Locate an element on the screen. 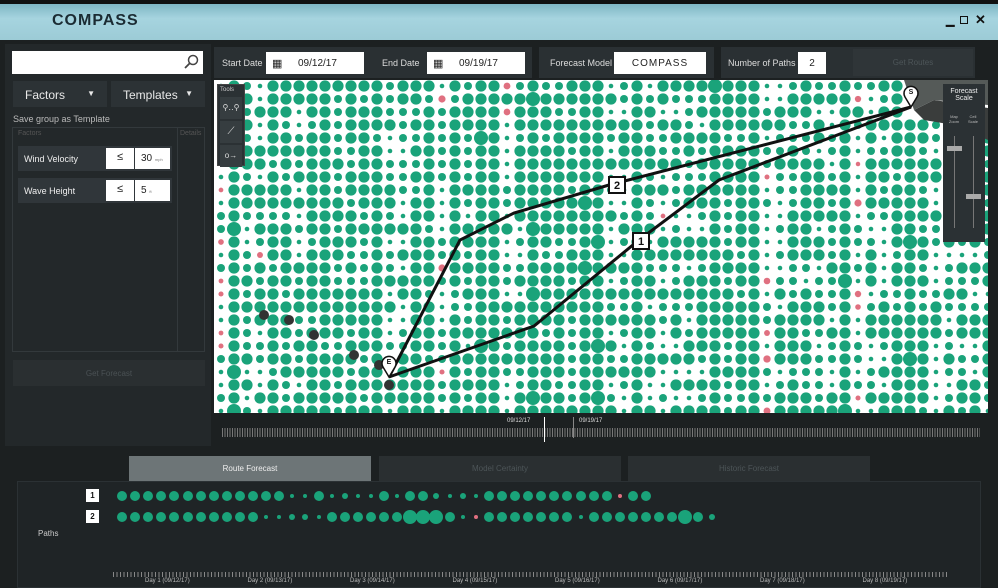 Image resolution: width=998 pixels, height=588 pixels. cell-scale-slider is located at coordinates (973, 182).